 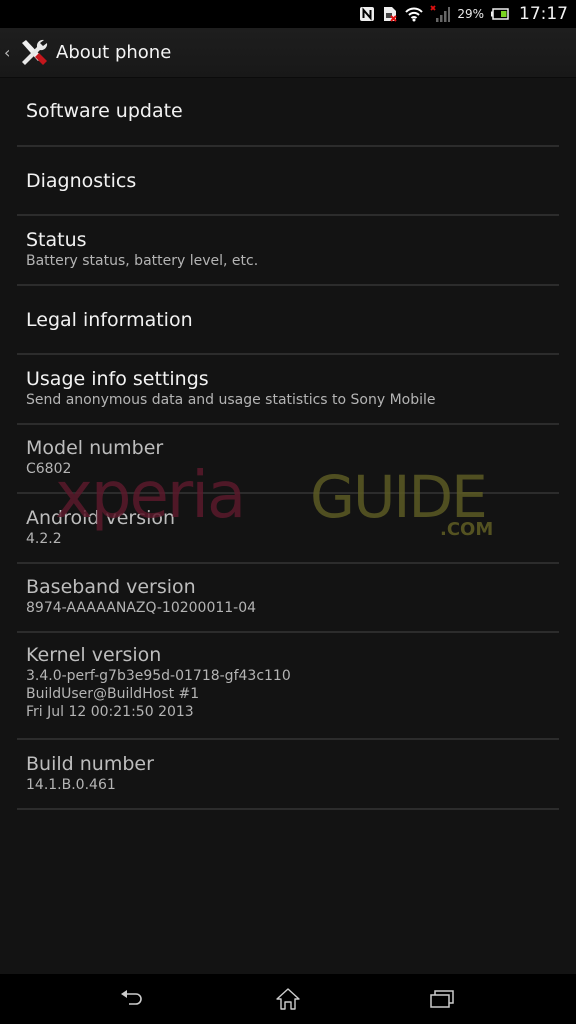 What do you see at coordinates (440, 14) in the screenshot?
I see `signal-no-service-icon` at bounding box center [440, 14].